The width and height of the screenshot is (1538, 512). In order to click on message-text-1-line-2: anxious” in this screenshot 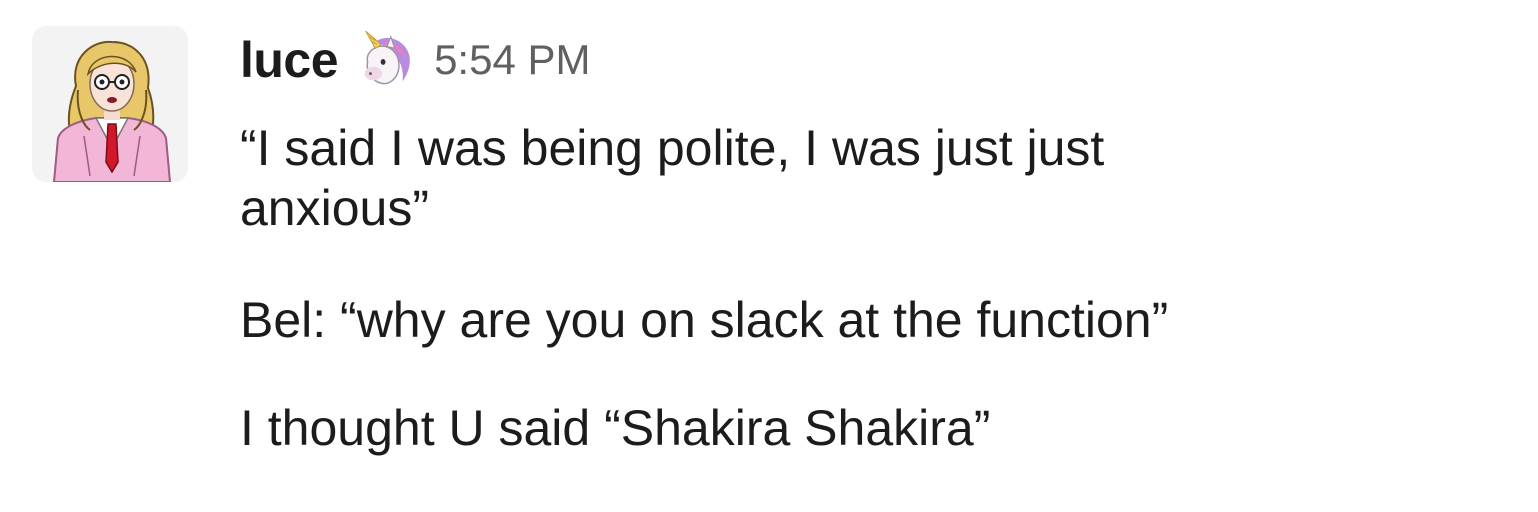, I will do `click(334, 208)`.